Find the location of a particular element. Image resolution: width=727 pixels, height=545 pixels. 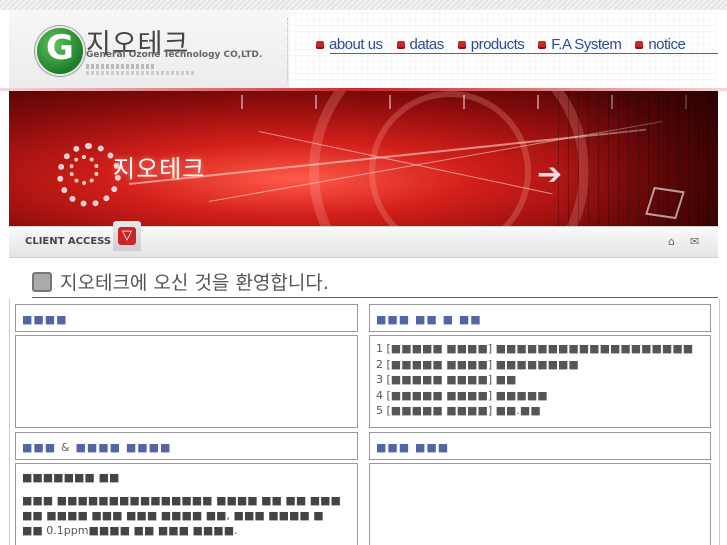

home-icon: ⌂ is located at coordinates (671, 241).